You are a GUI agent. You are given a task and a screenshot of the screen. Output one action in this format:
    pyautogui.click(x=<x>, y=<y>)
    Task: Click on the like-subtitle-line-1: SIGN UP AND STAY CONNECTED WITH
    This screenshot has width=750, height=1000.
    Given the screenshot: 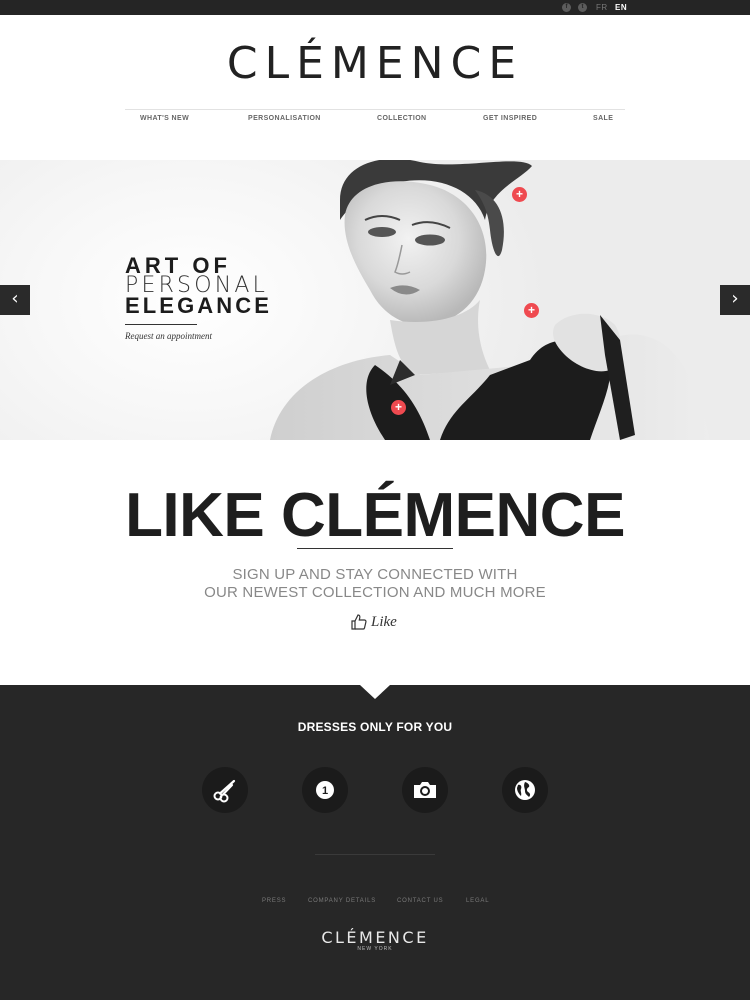 What is the action you would take?
    pyautogui.click(x=375, y=574)
    